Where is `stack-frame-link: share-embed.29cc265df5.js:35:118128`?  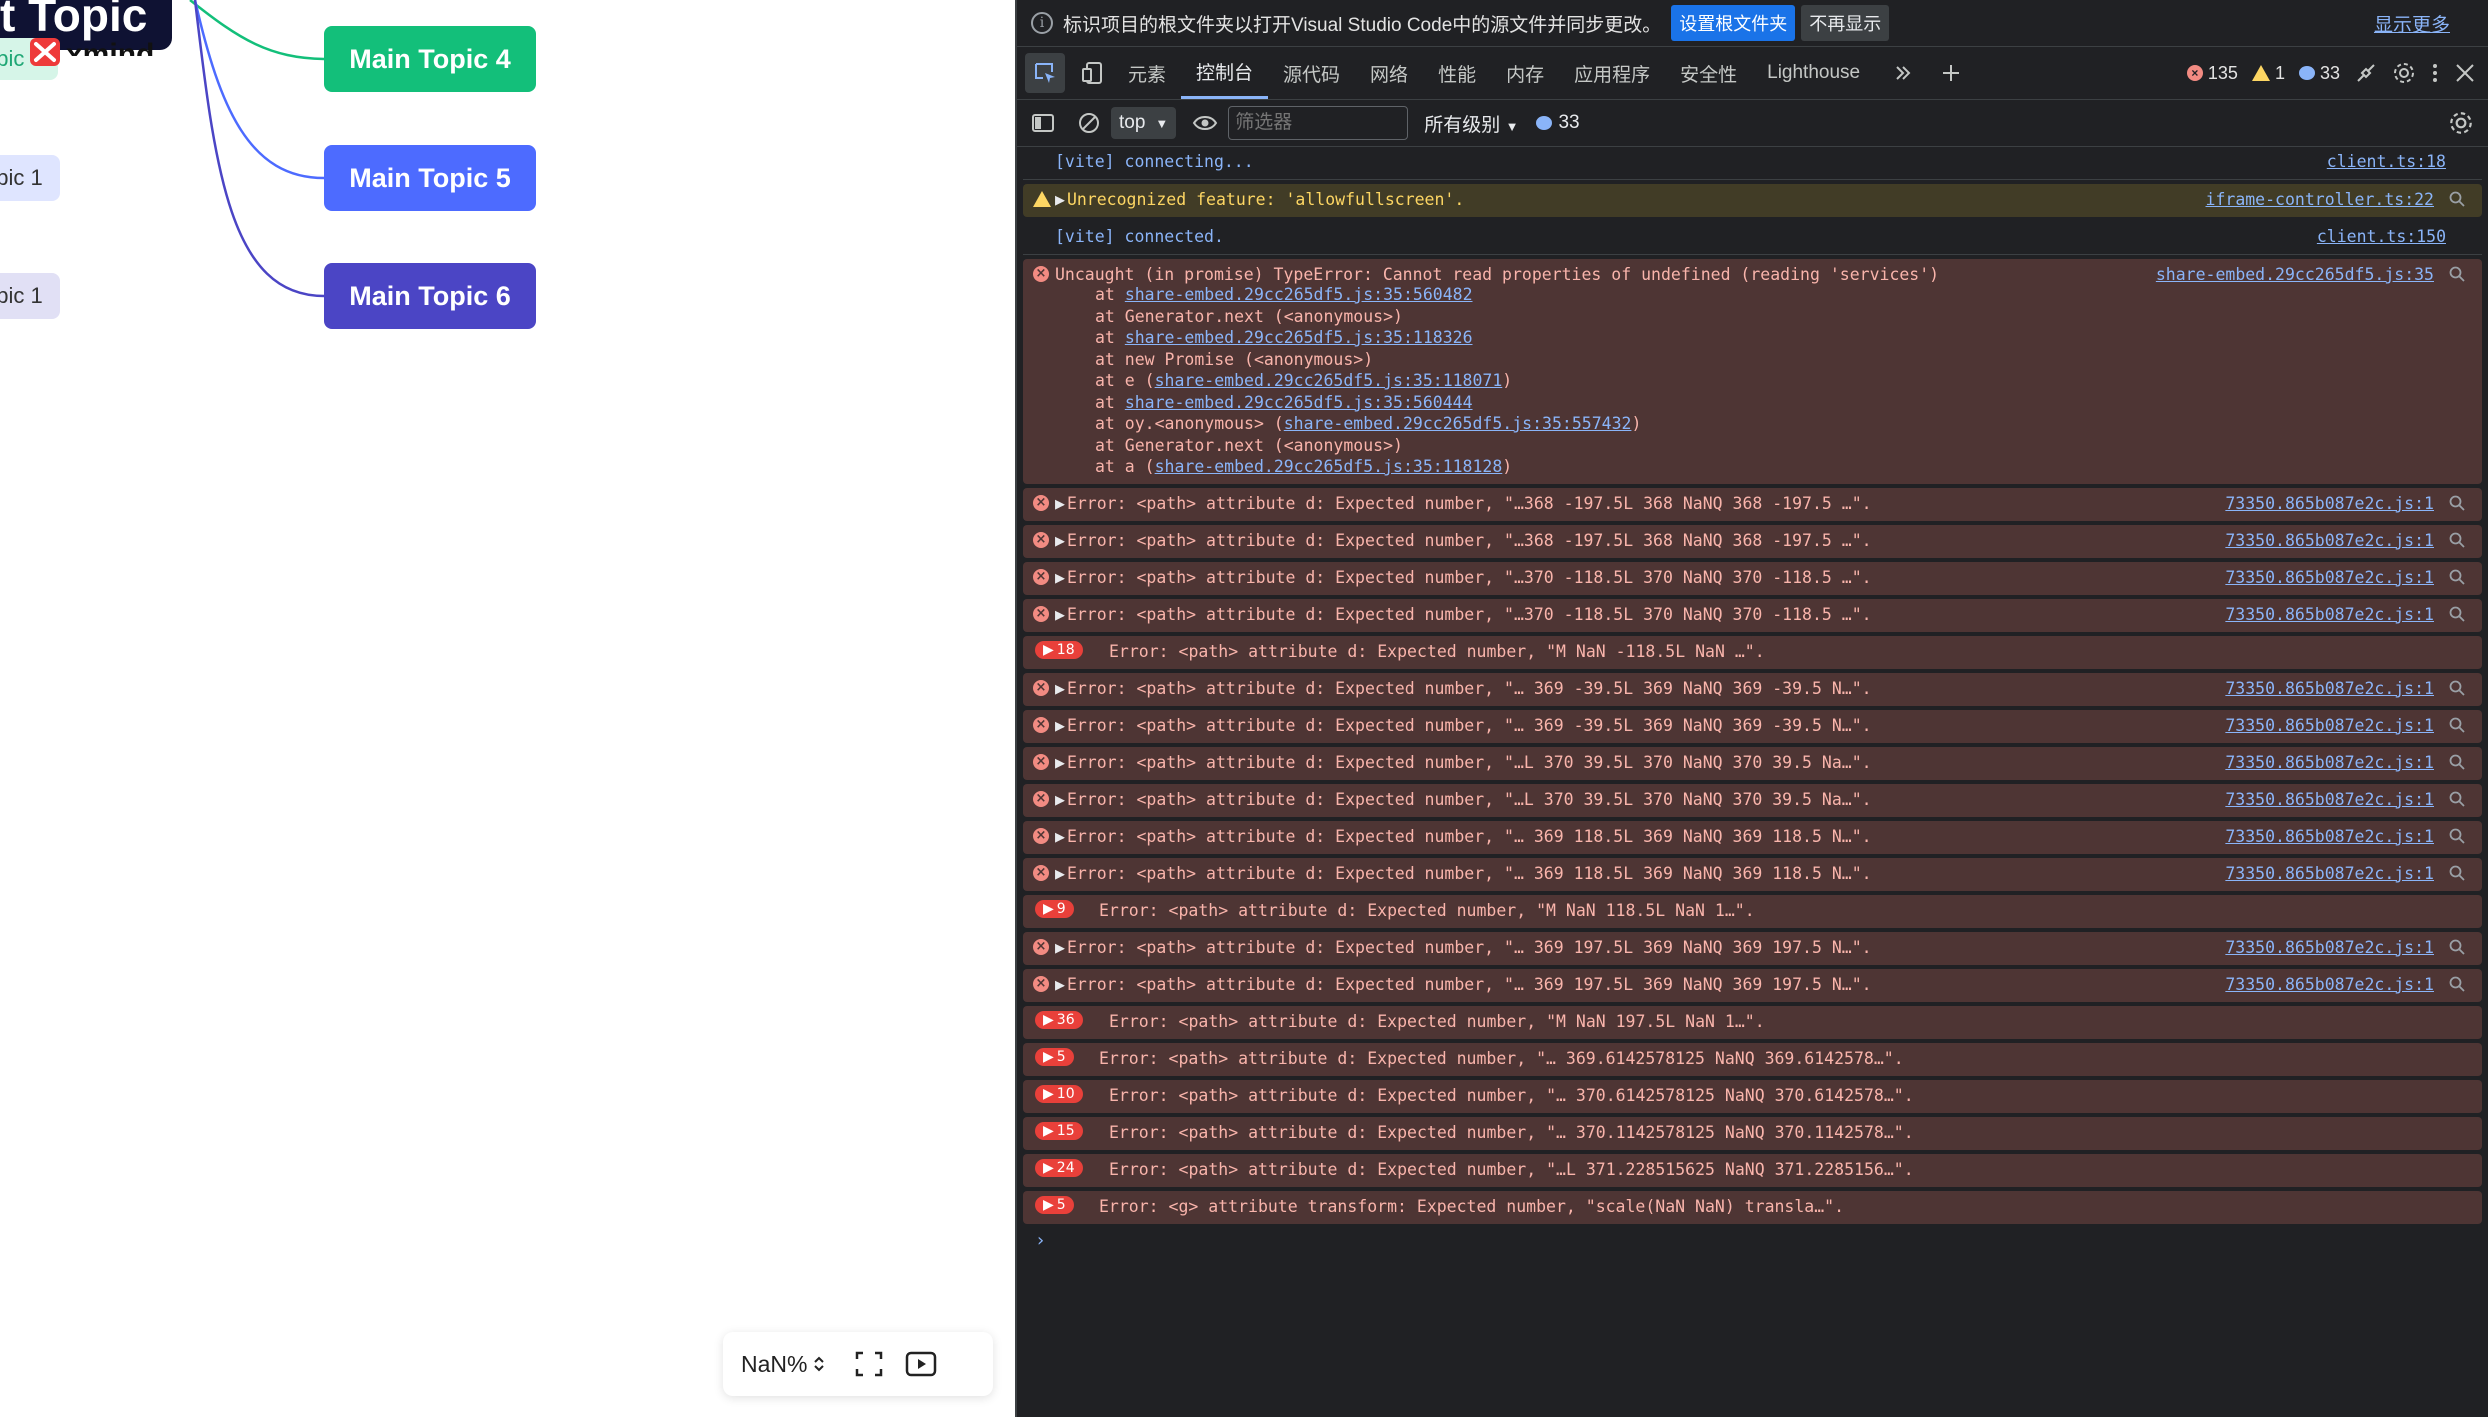
stack-frame-link: share-embed.29cc265df5.js:35:118128 is located at coordinates (1329, 466).